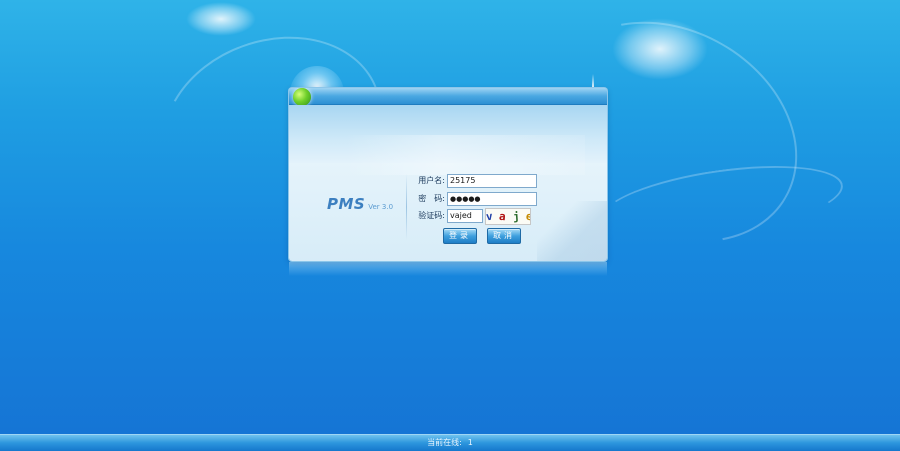 The image size is (900, 451). I want to click on captcha-char: v, so click(489, 216).